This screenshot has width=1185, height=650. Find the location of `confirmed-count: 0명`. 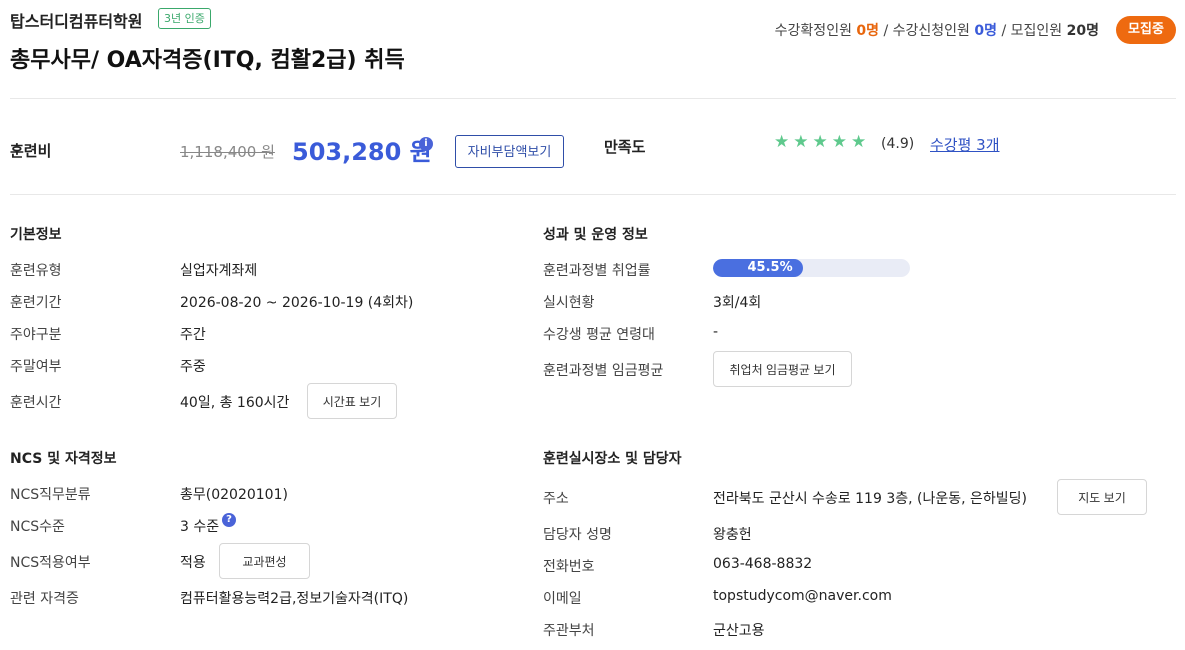

confirmed-count: 0명 is located at coordinates (868, 31).